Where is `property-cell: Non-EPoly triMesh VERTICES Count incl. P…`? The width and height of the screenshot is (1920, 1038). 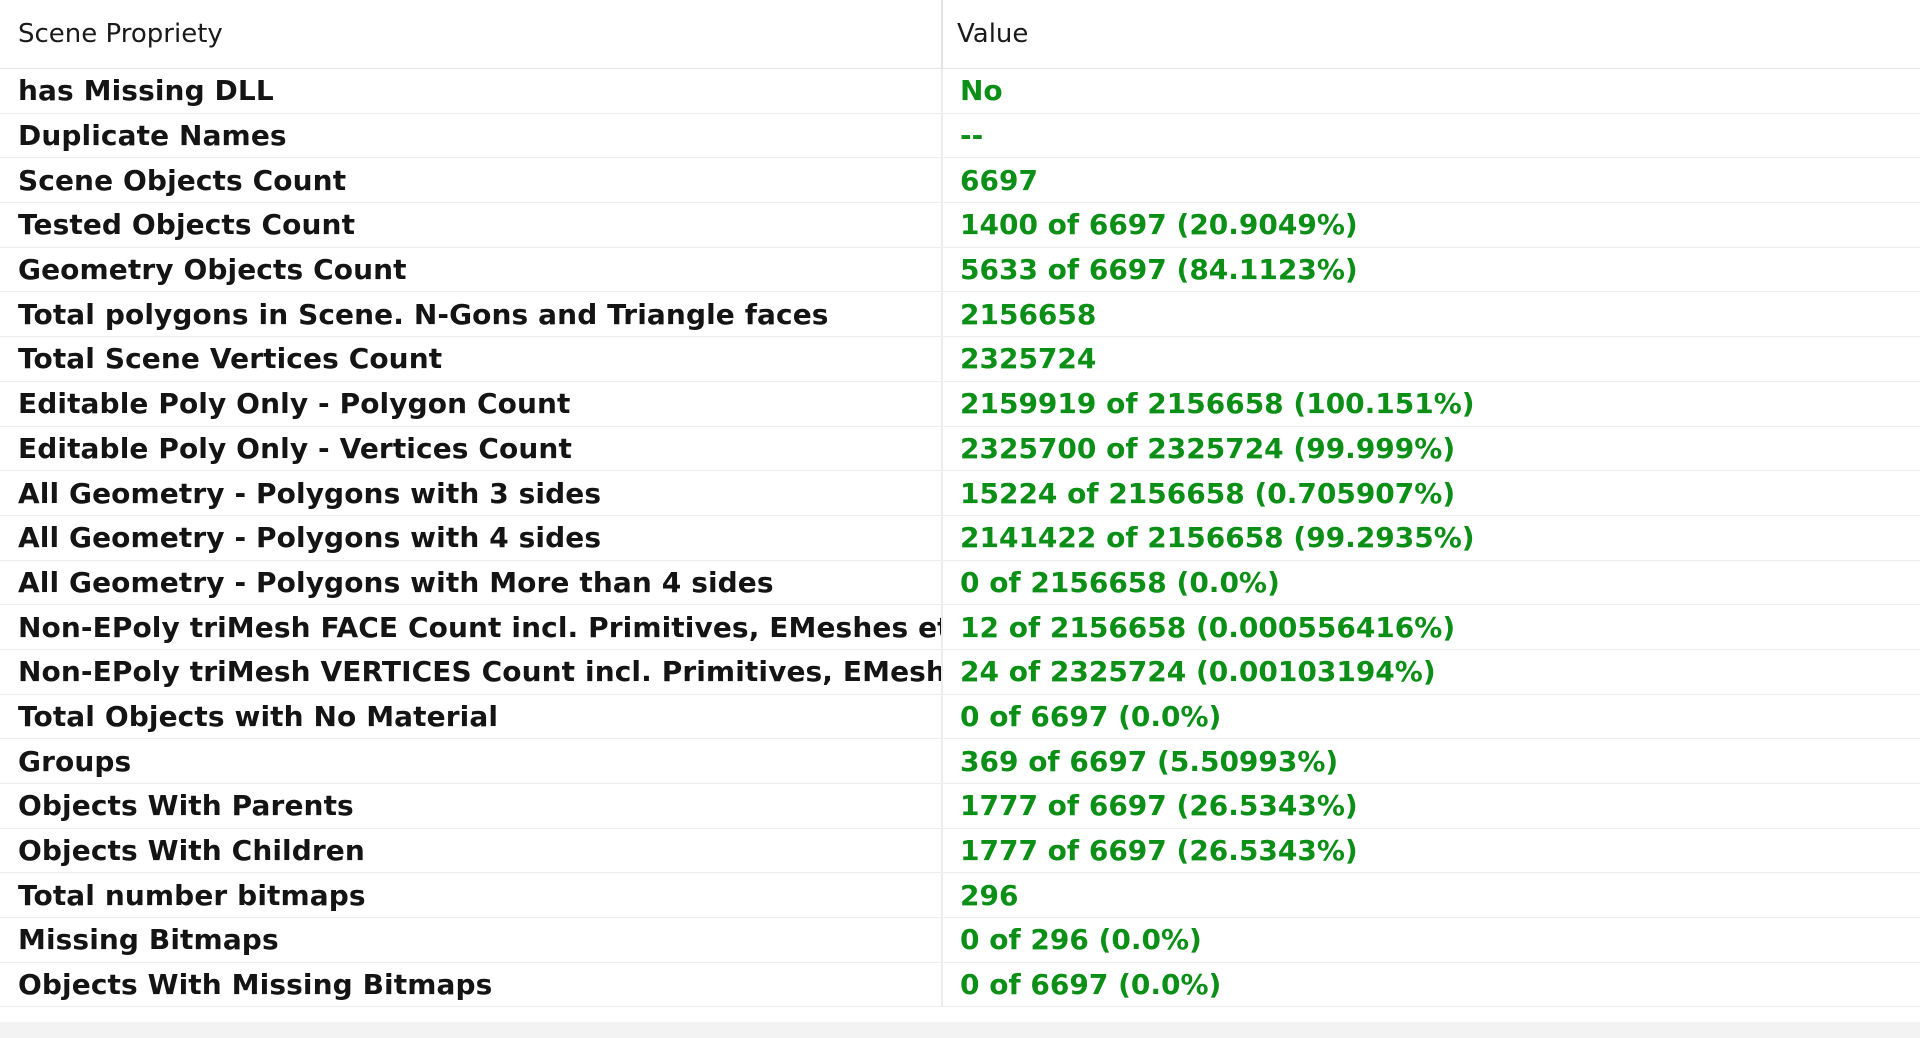
property-cell: Non-EPoly triMesh VERTICES Count incl. P… is located at coordinates (471, 671).